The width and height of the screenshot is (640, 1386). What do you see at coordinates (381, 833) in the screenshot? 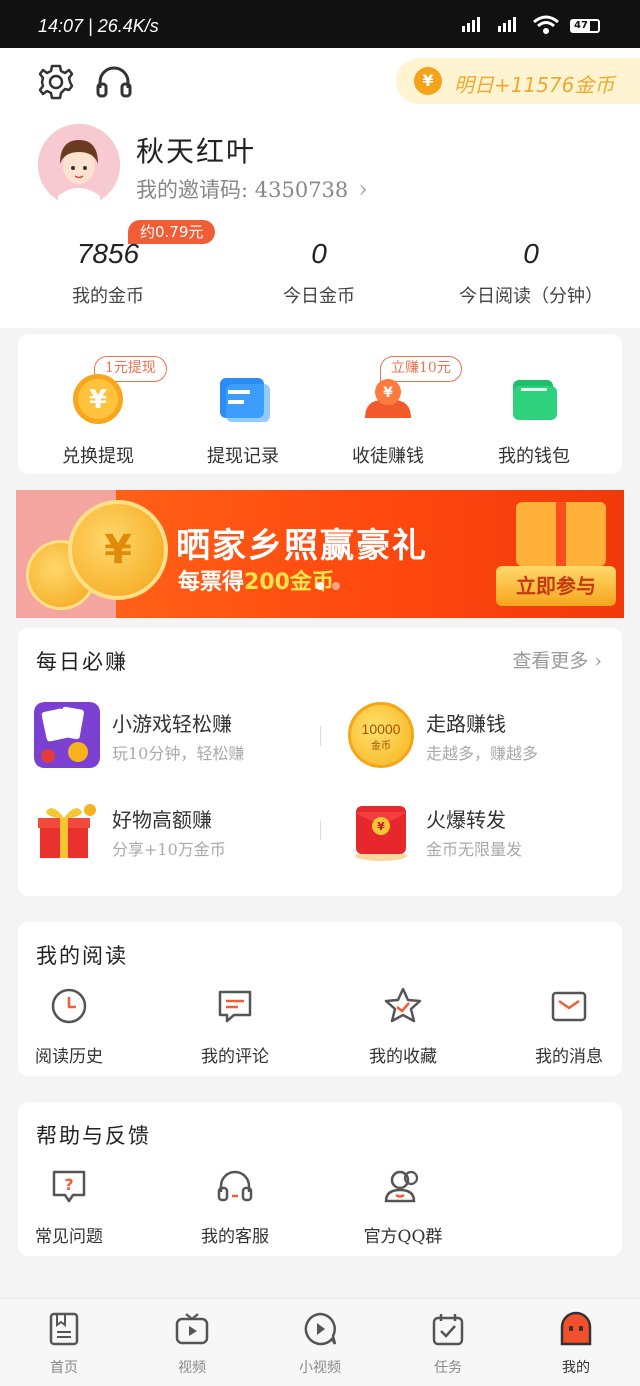
I see `red-envelope-icon: ¥` at bounding box center [381, 833].